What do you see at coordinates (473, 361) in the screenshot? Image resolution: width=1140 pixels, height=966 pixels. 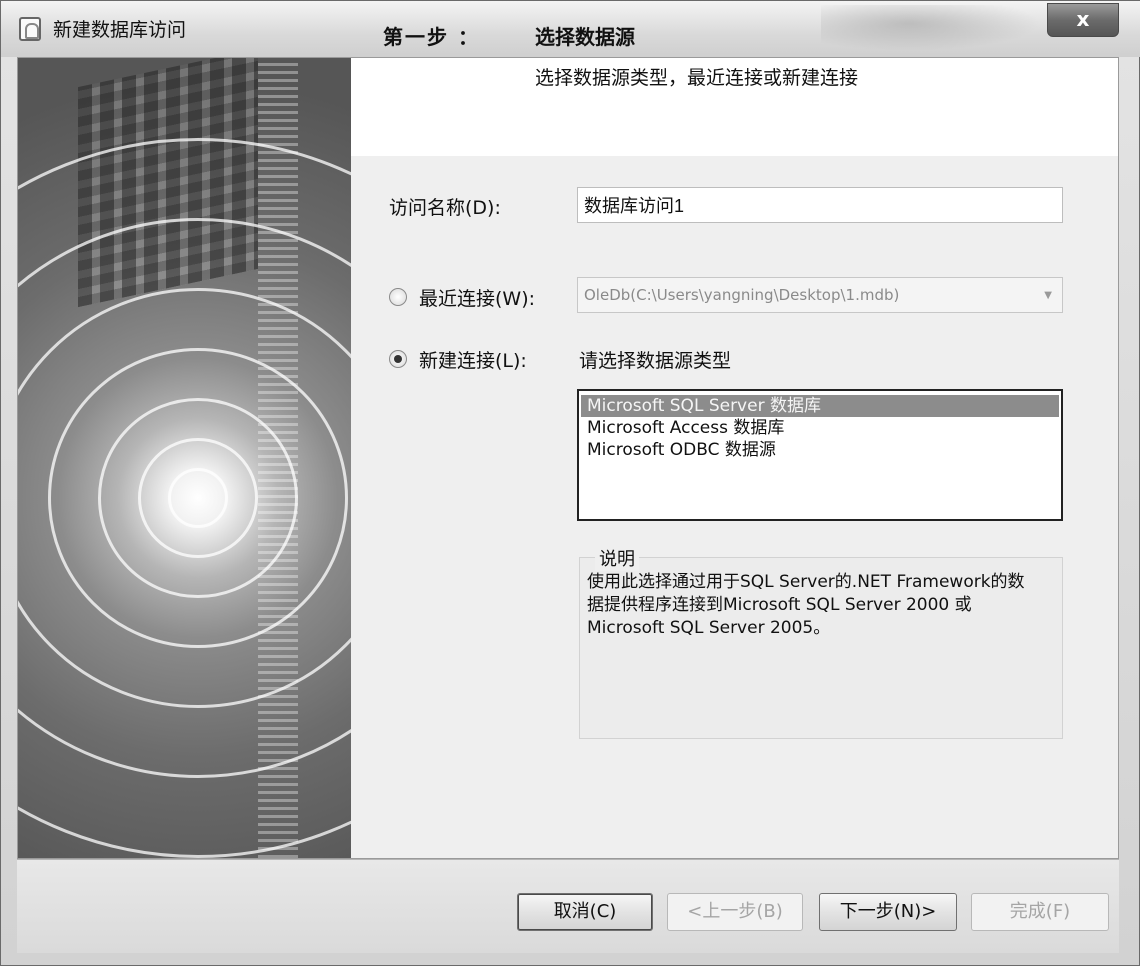 I see `new-connection-label: 新建连接(L):` at bounding box center [473, 361].